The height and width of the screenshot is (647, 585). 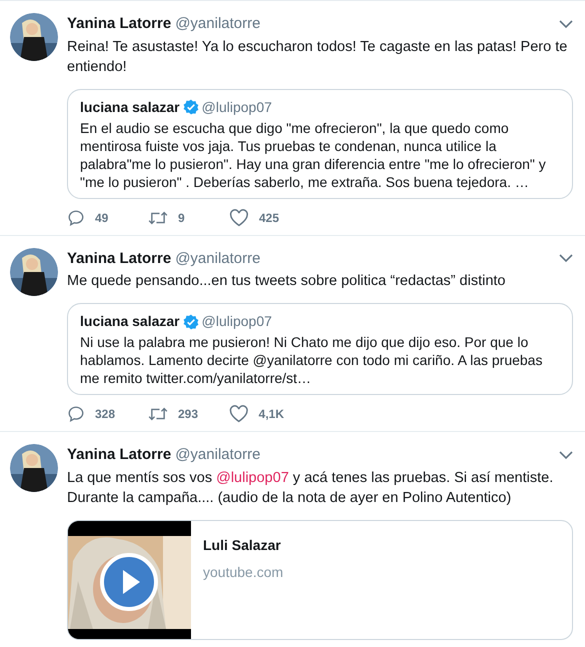 What do you see at coordinates (271, 414) in the screenshot?
I see `like-count: 4,1K` at bounding box center [271, 414].